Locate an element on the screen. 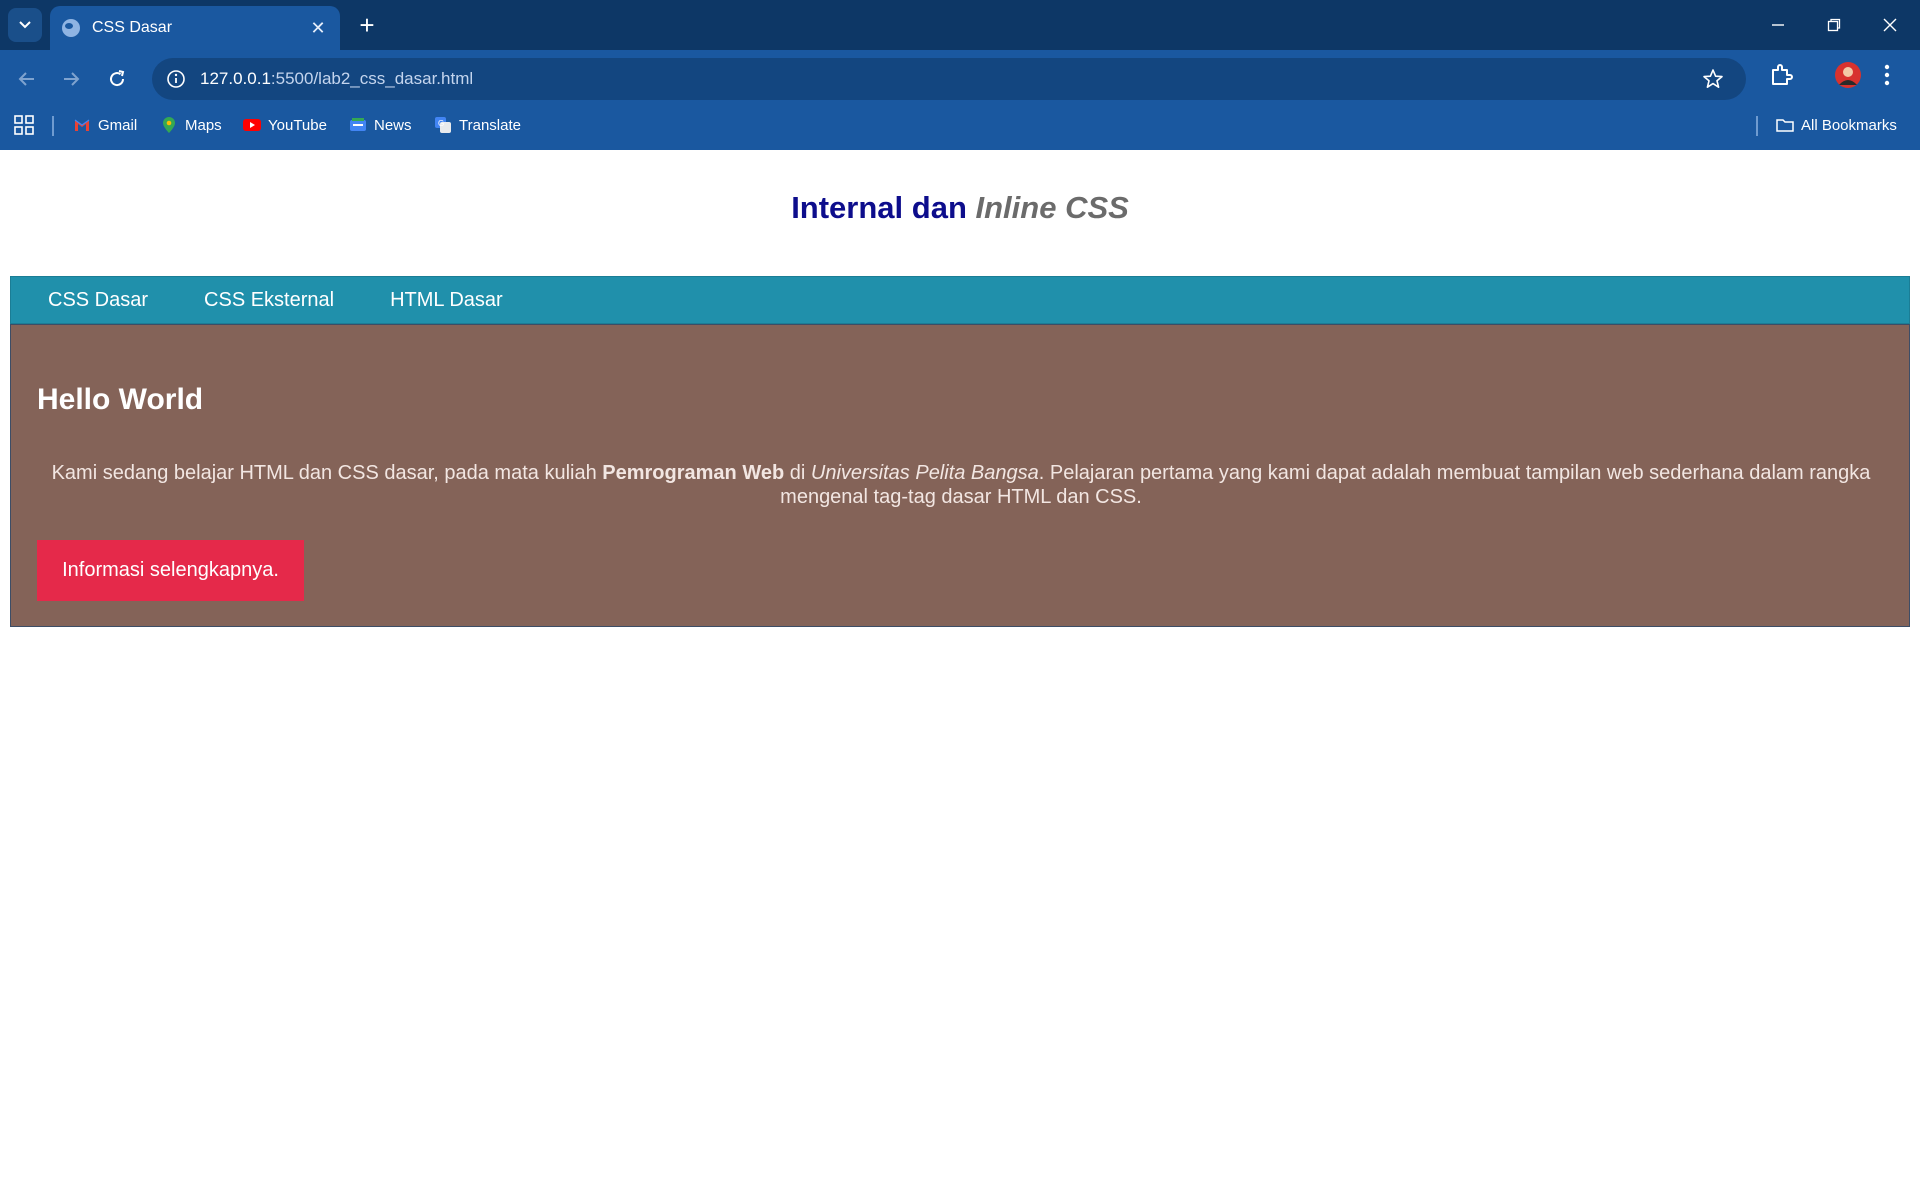  bookmark-label: News is located at coordinates (393, 125).